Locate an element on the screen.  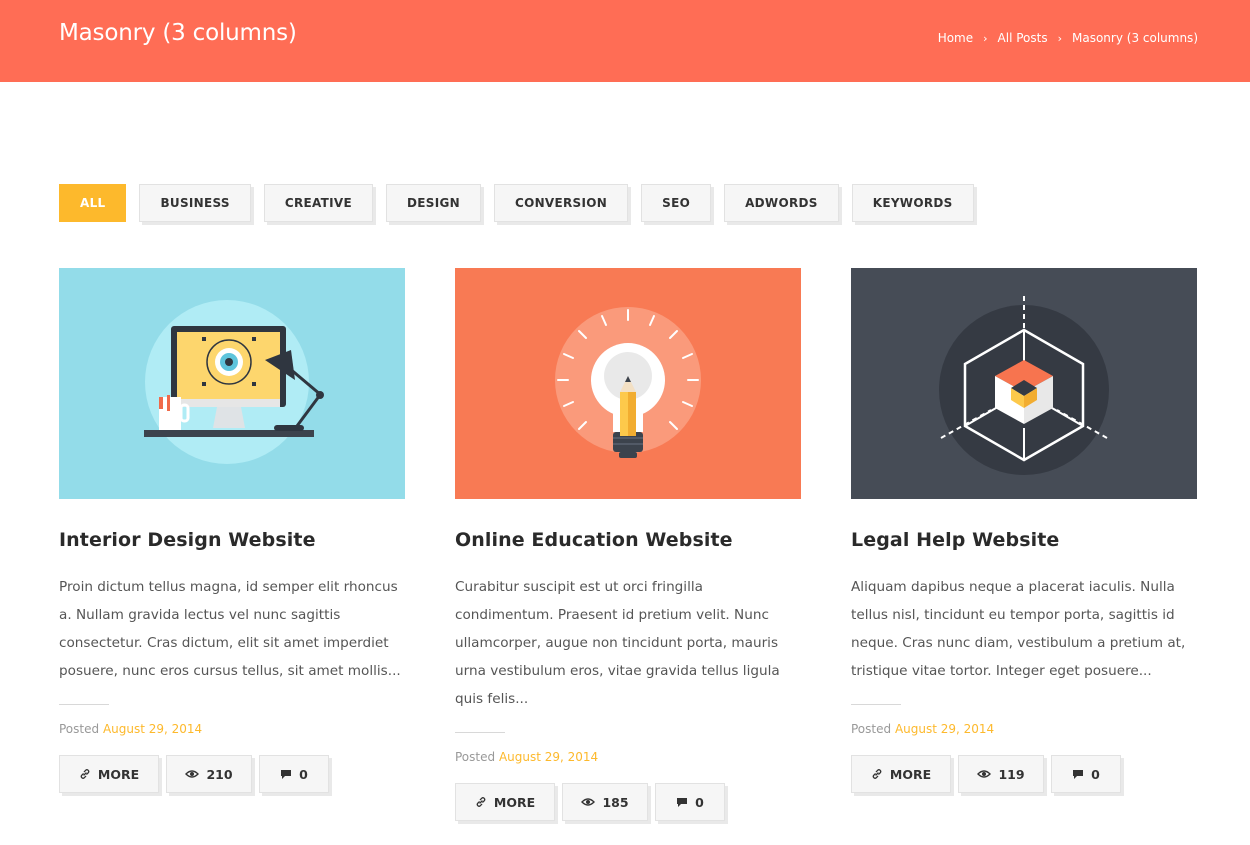
breadcrumb-home-link: Home is located at coordinates (955, 38).